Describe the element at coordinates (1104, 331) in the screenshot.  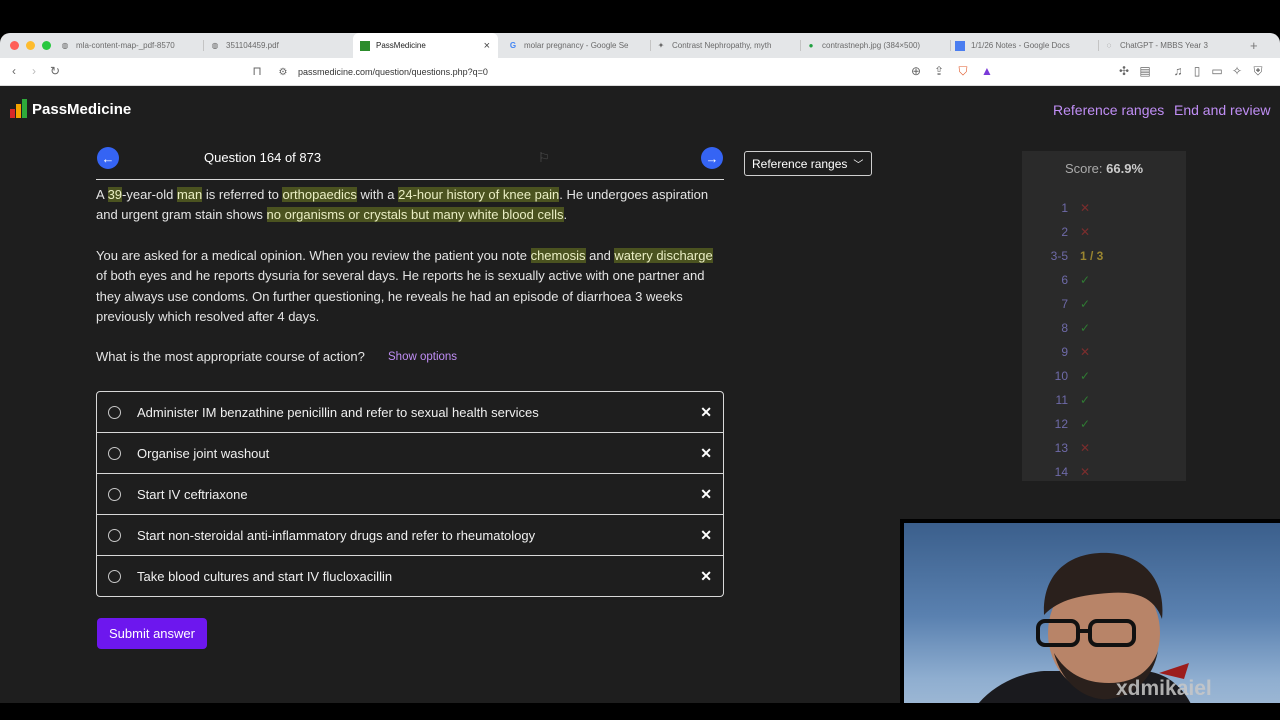
I see `question-history-row: 8 ✓` at that location.